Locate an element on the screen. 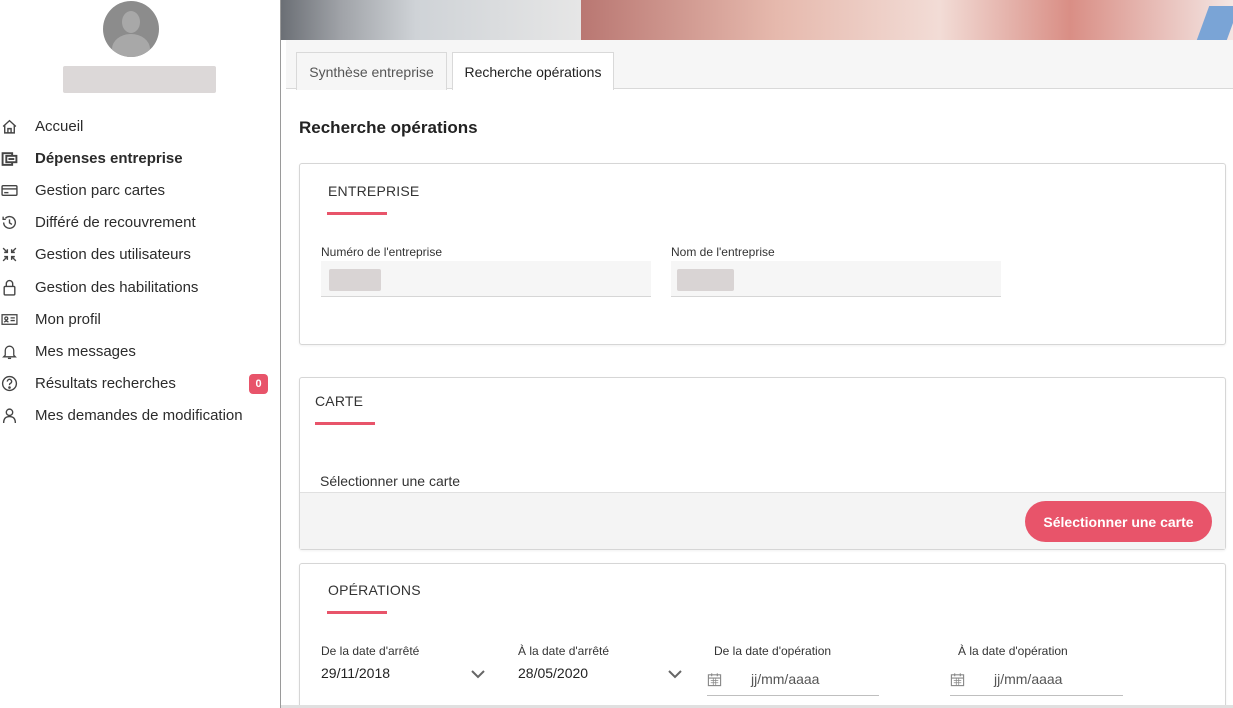 This screenshot has height=708, width=1233. sidebar-item-differe: Différé de recouvrement is located at coordinates (140, 223).